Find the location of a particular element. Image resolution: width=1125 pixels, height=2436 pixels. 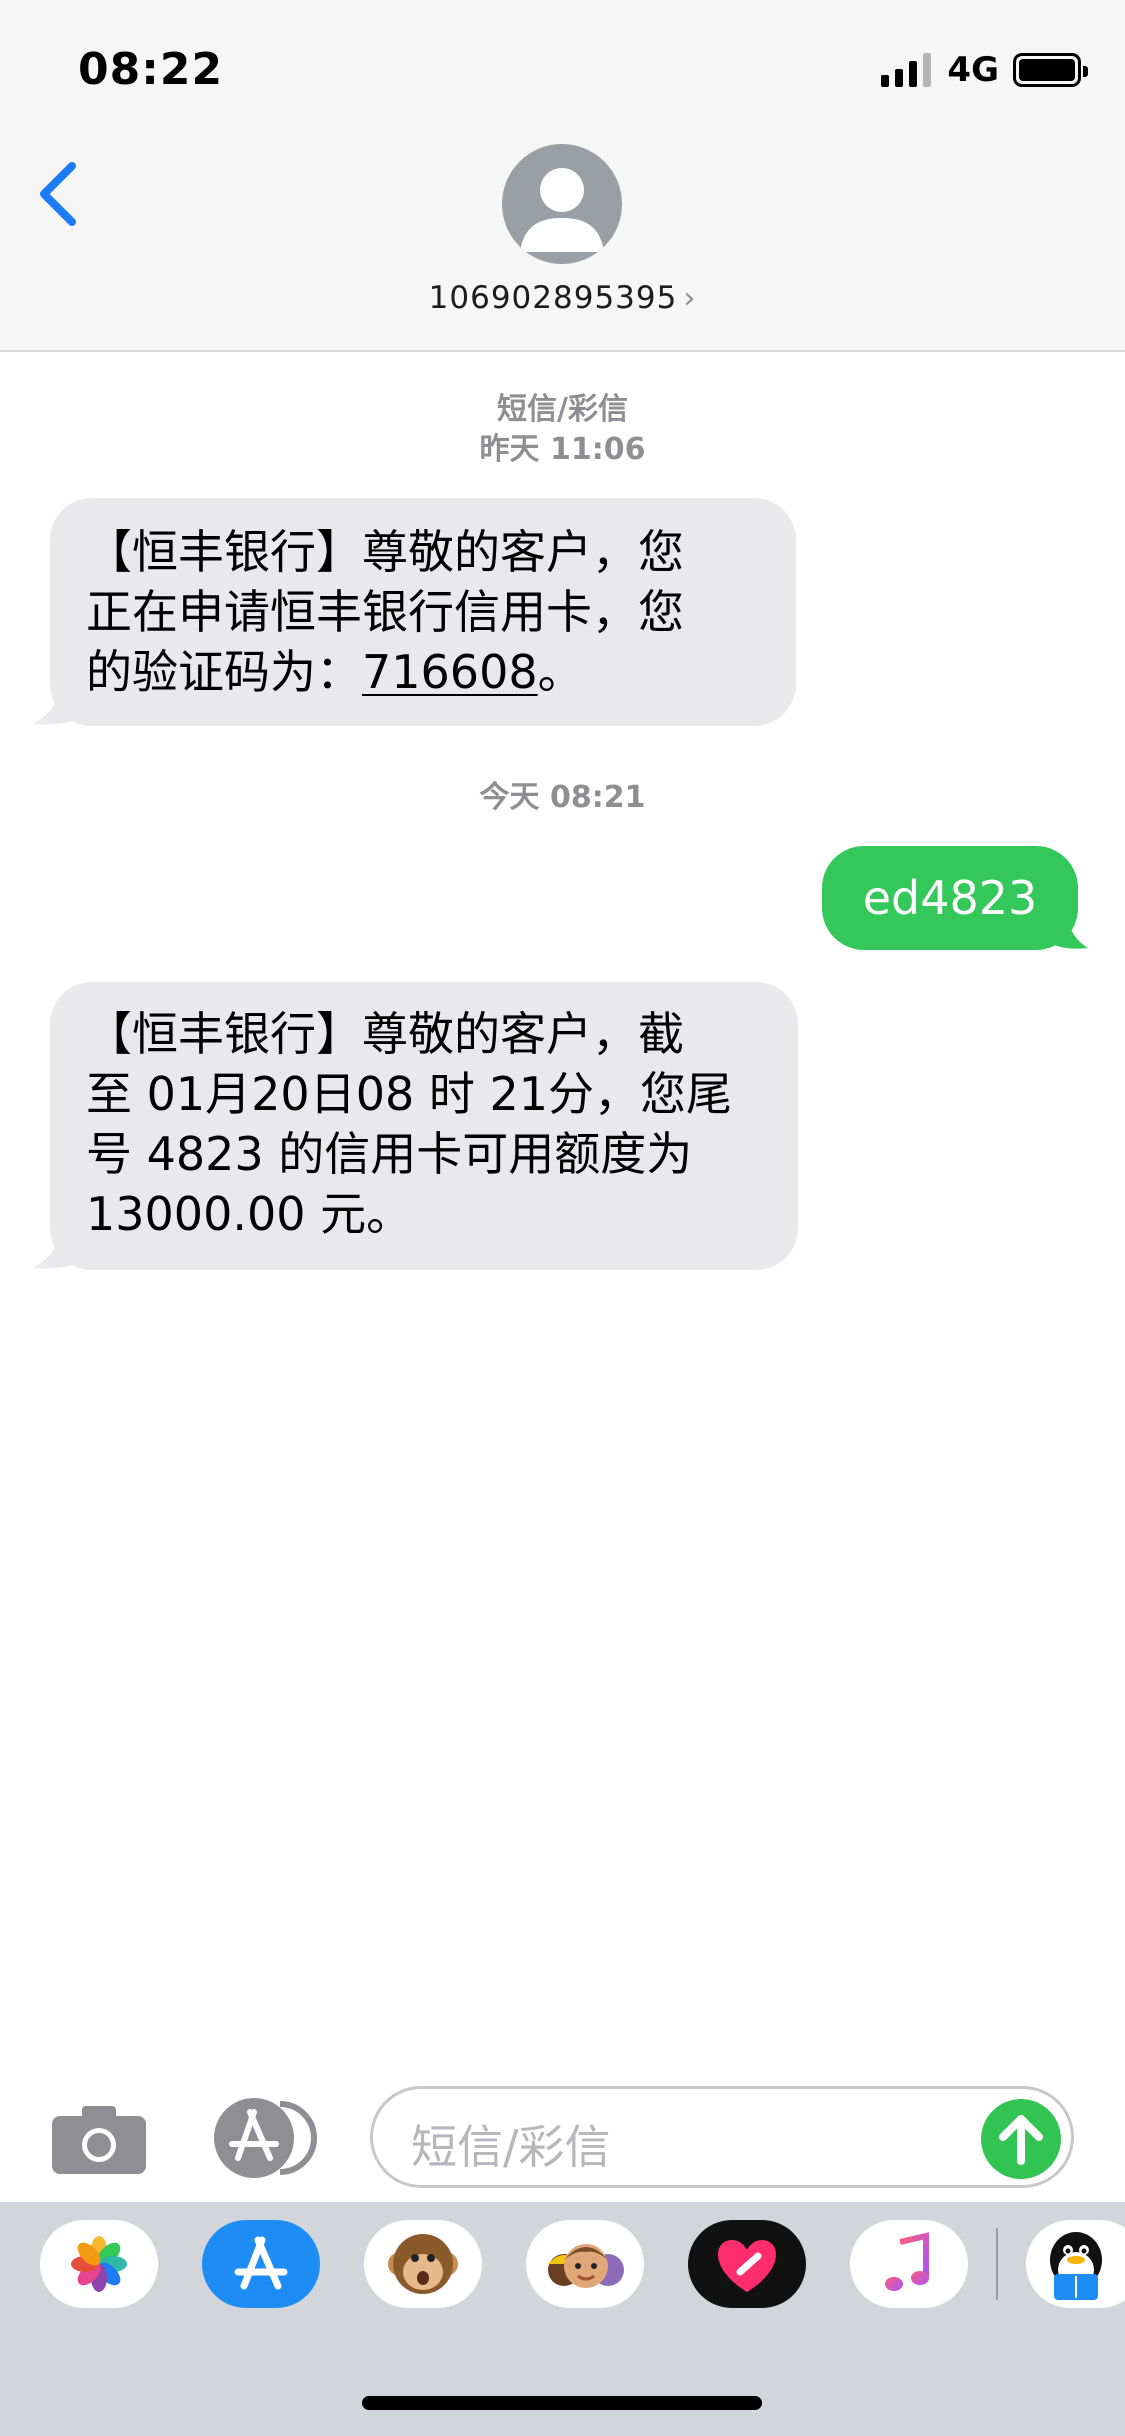

photos-icon is located at coordinates (99, 2264).